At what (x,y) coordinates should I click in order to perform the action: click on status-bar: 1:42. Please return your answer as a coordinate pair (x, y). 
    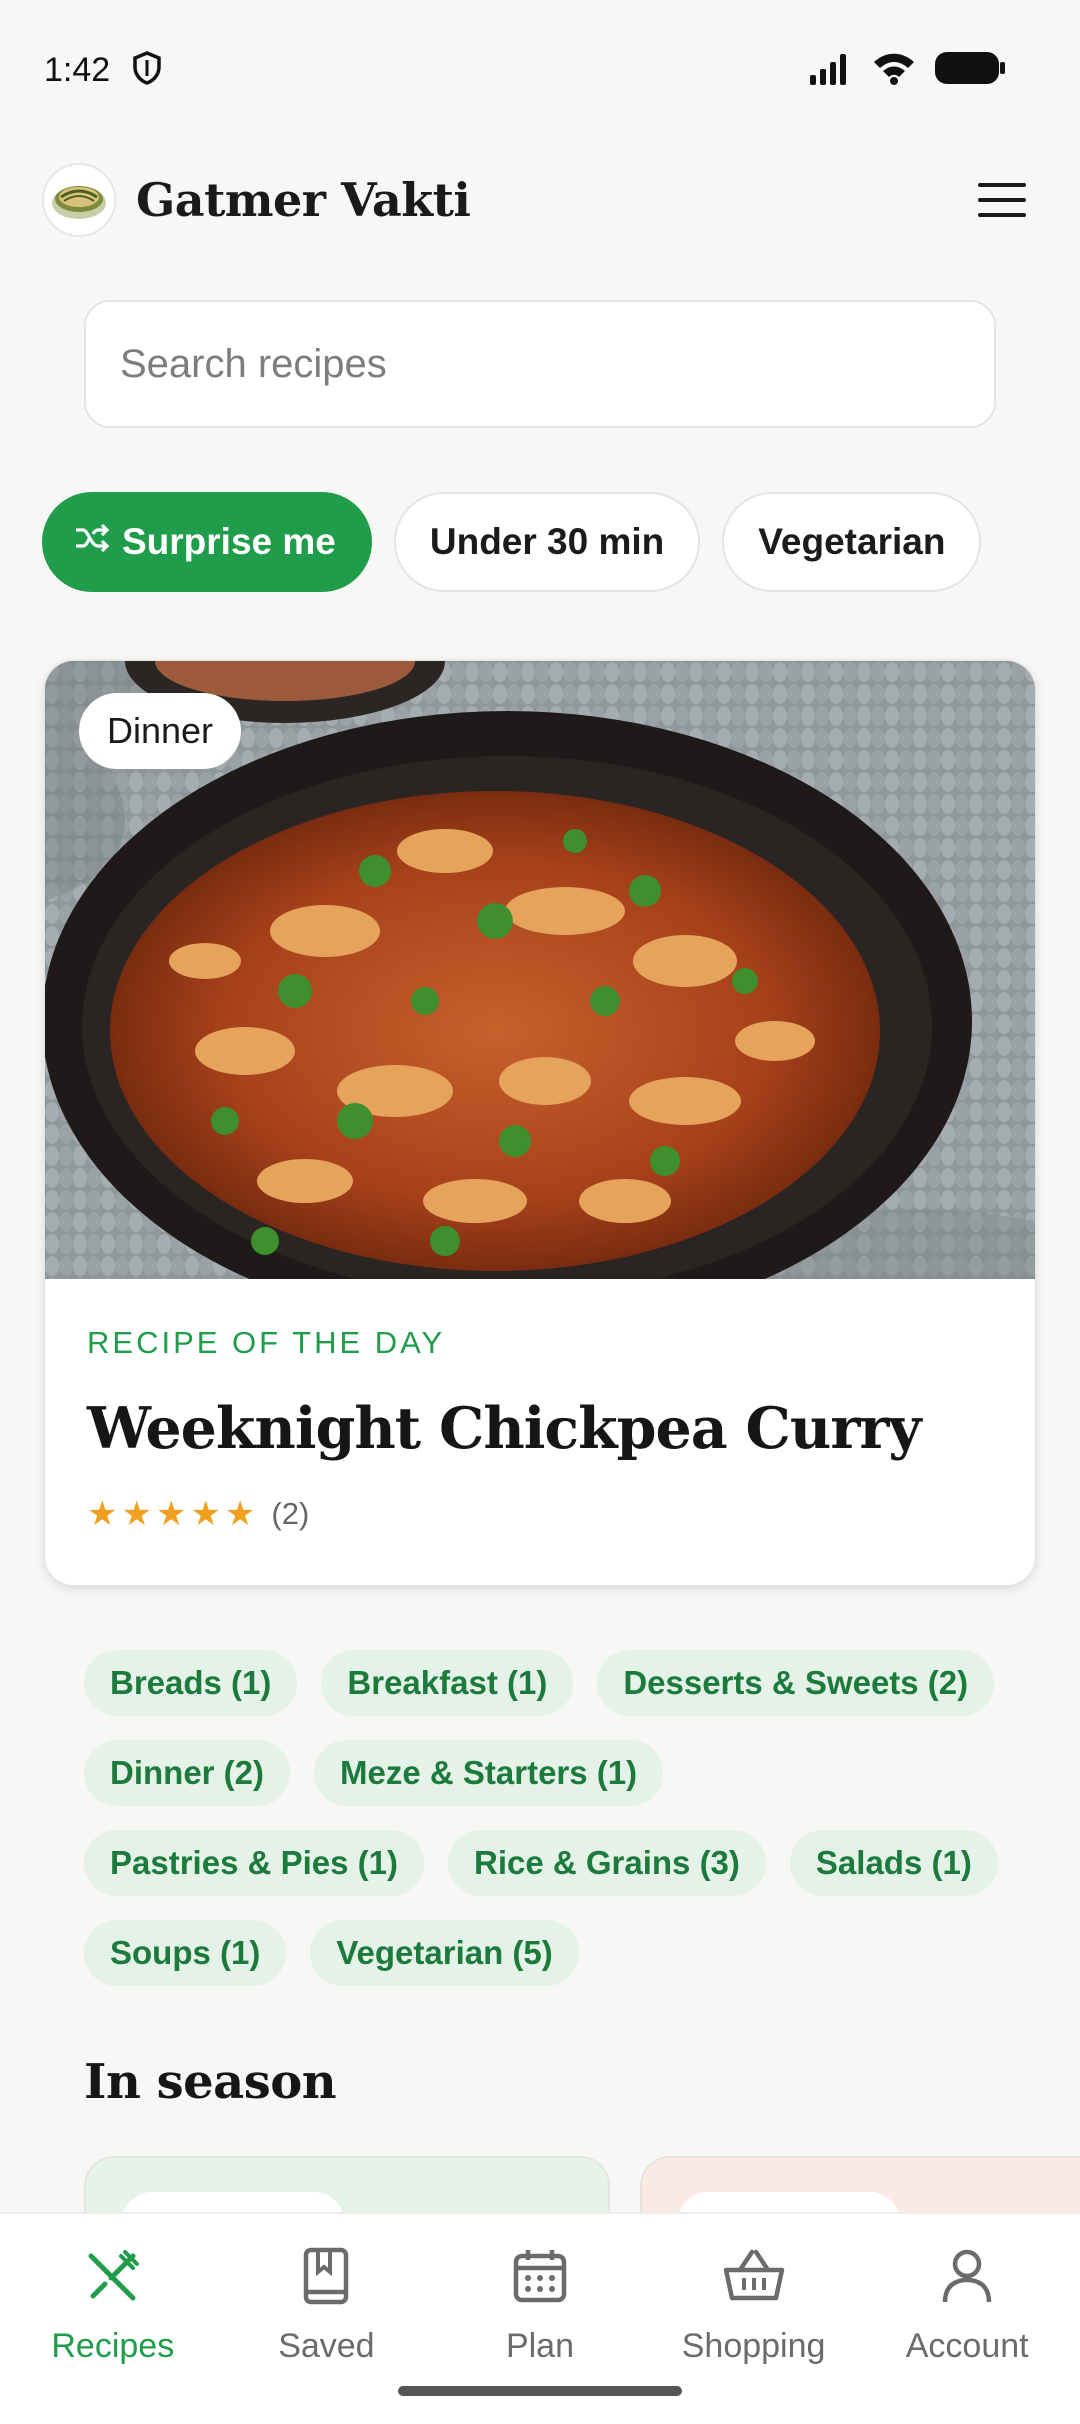
    Looking at the image, I should click on (540, 70).